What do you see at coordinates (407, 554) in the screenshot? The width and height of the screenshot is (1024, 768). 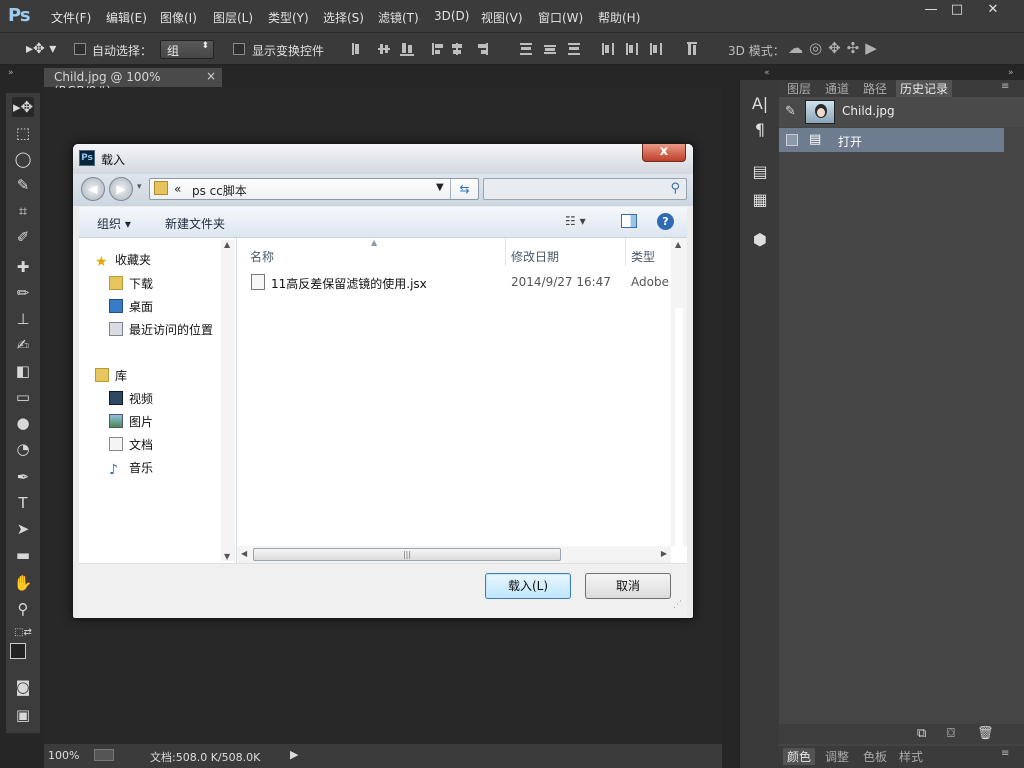 I see `list-hscroll-thumb: |||` at bounding box center [407, 554].